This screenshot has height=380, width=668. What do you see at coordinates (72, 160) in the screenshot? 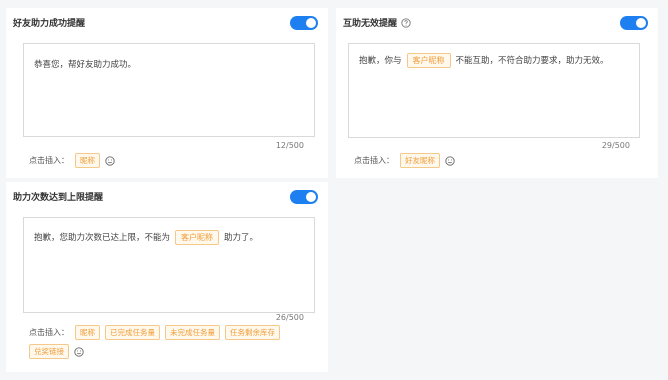
I see `insert-row: 点击插入： 昵称` at bounding box center [72, 160].